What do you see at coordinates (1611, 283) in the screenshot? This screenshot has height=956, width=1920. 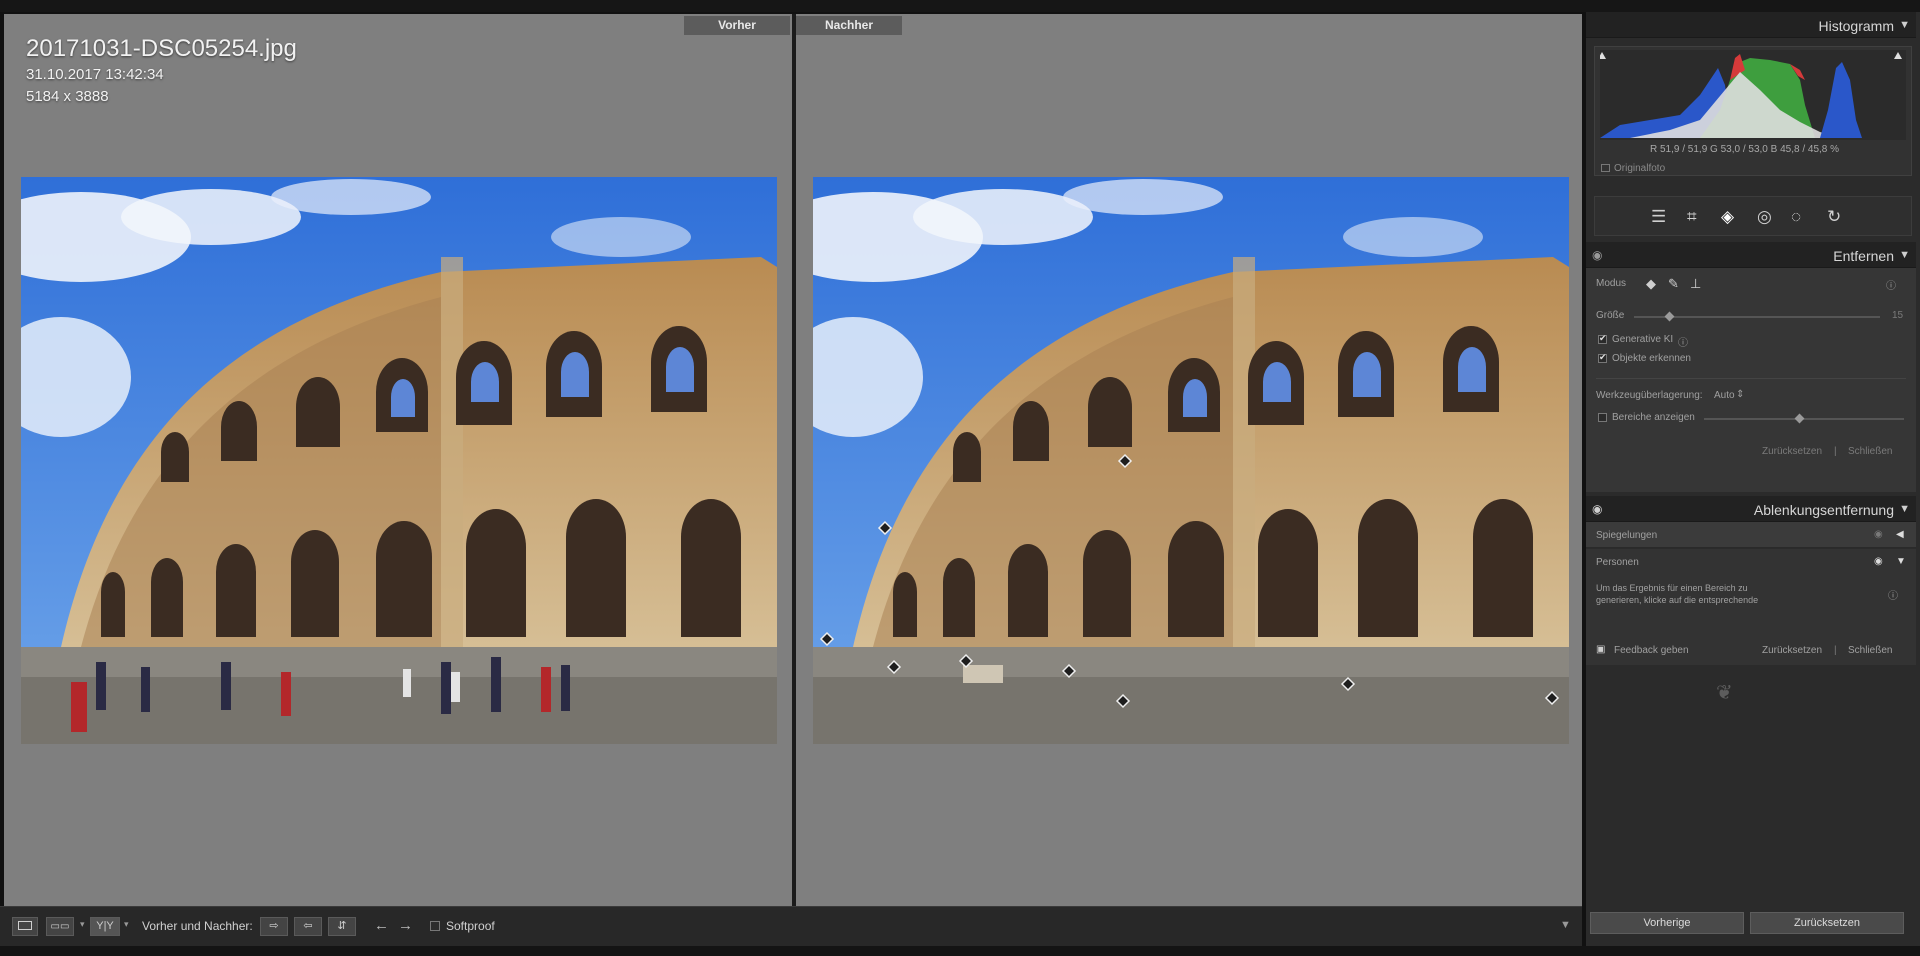 I see `mode-label: Modus` at bounding box center [1611, 283].